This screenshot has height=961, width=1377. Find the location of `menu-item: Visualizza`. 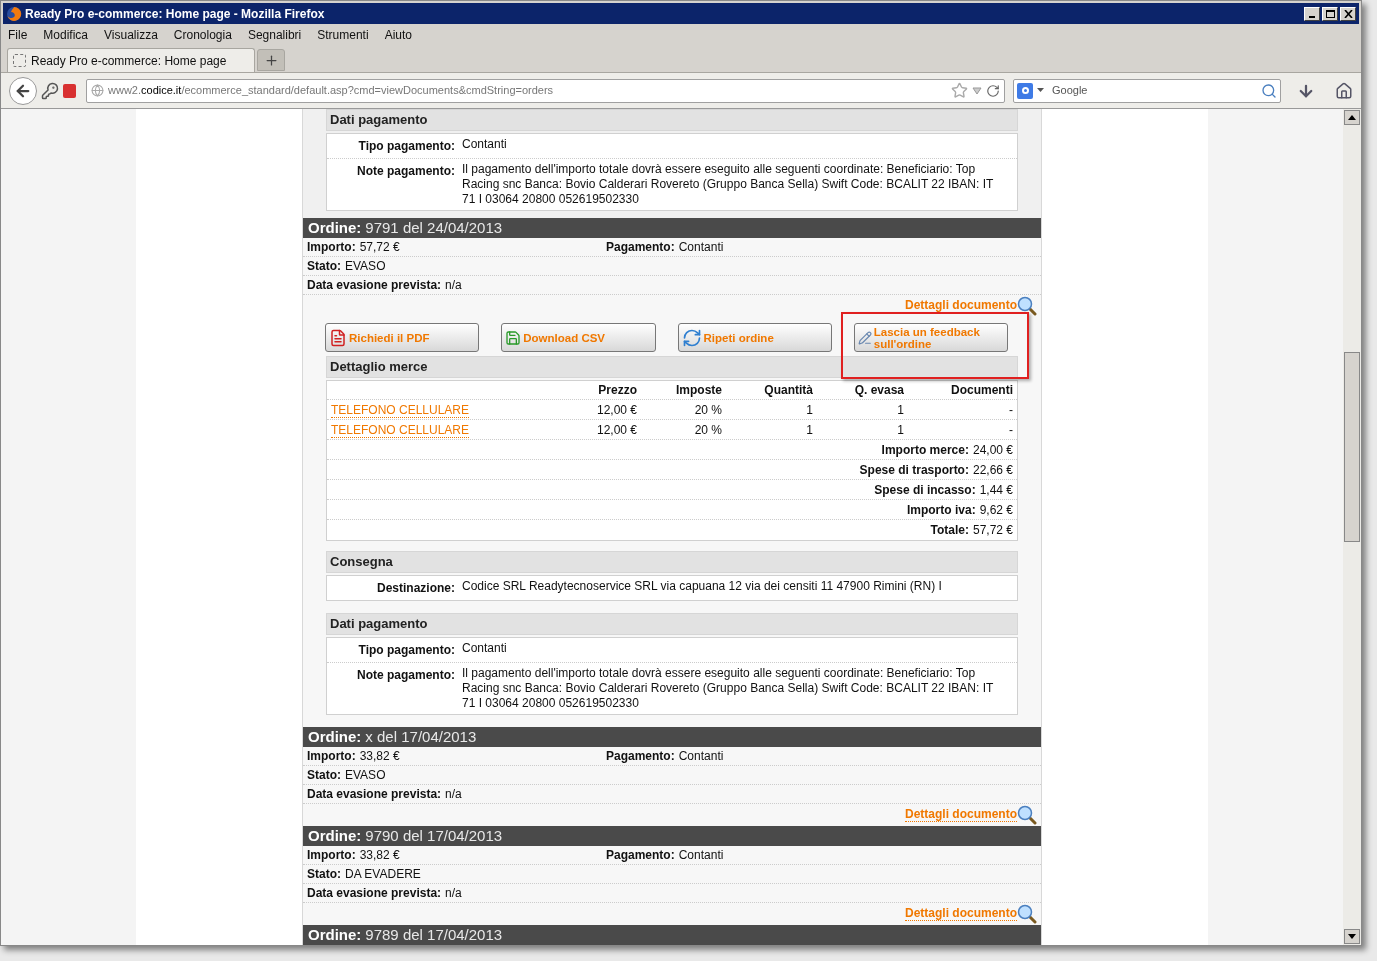

menu-item: Visualizza is located at coordinates (131, 35).